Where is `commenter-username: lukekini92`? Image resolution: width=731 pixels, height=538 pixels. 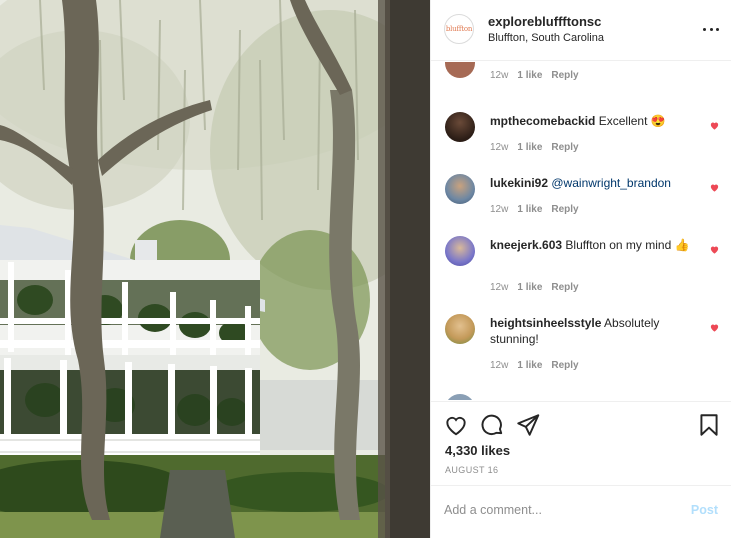 commenter-username: lukekini92 is located at coordinates (519, 183).